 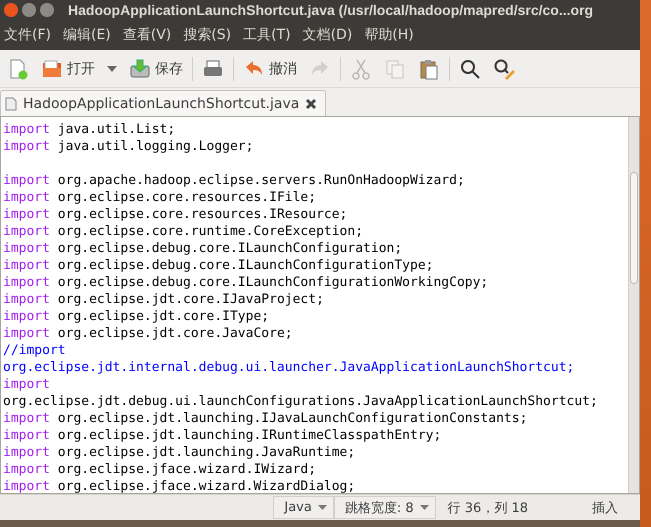 I want to click on menu-item: 编辑(E), so click(x=88, y=35).